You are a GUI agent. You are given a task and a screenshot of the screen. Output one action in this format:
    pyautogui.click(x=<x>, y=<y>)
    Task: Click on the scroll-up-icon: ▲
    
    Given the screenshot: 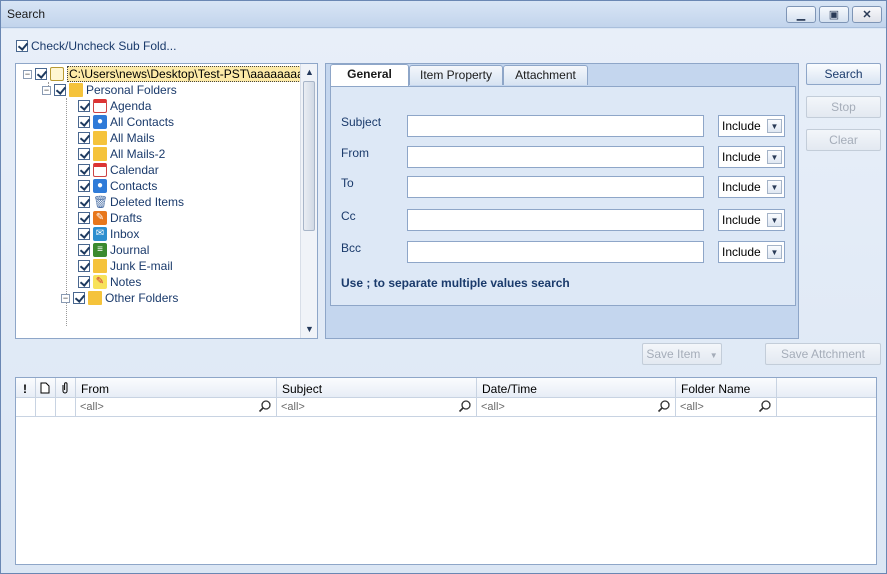 What is the action you would take?
    pyautogui.click(x=309, y=72)
    